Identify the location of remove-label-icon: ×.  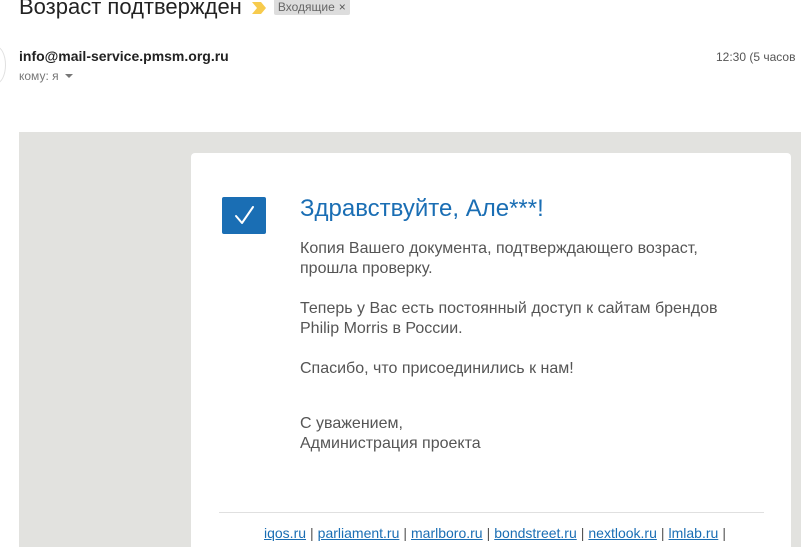
(342, 7).